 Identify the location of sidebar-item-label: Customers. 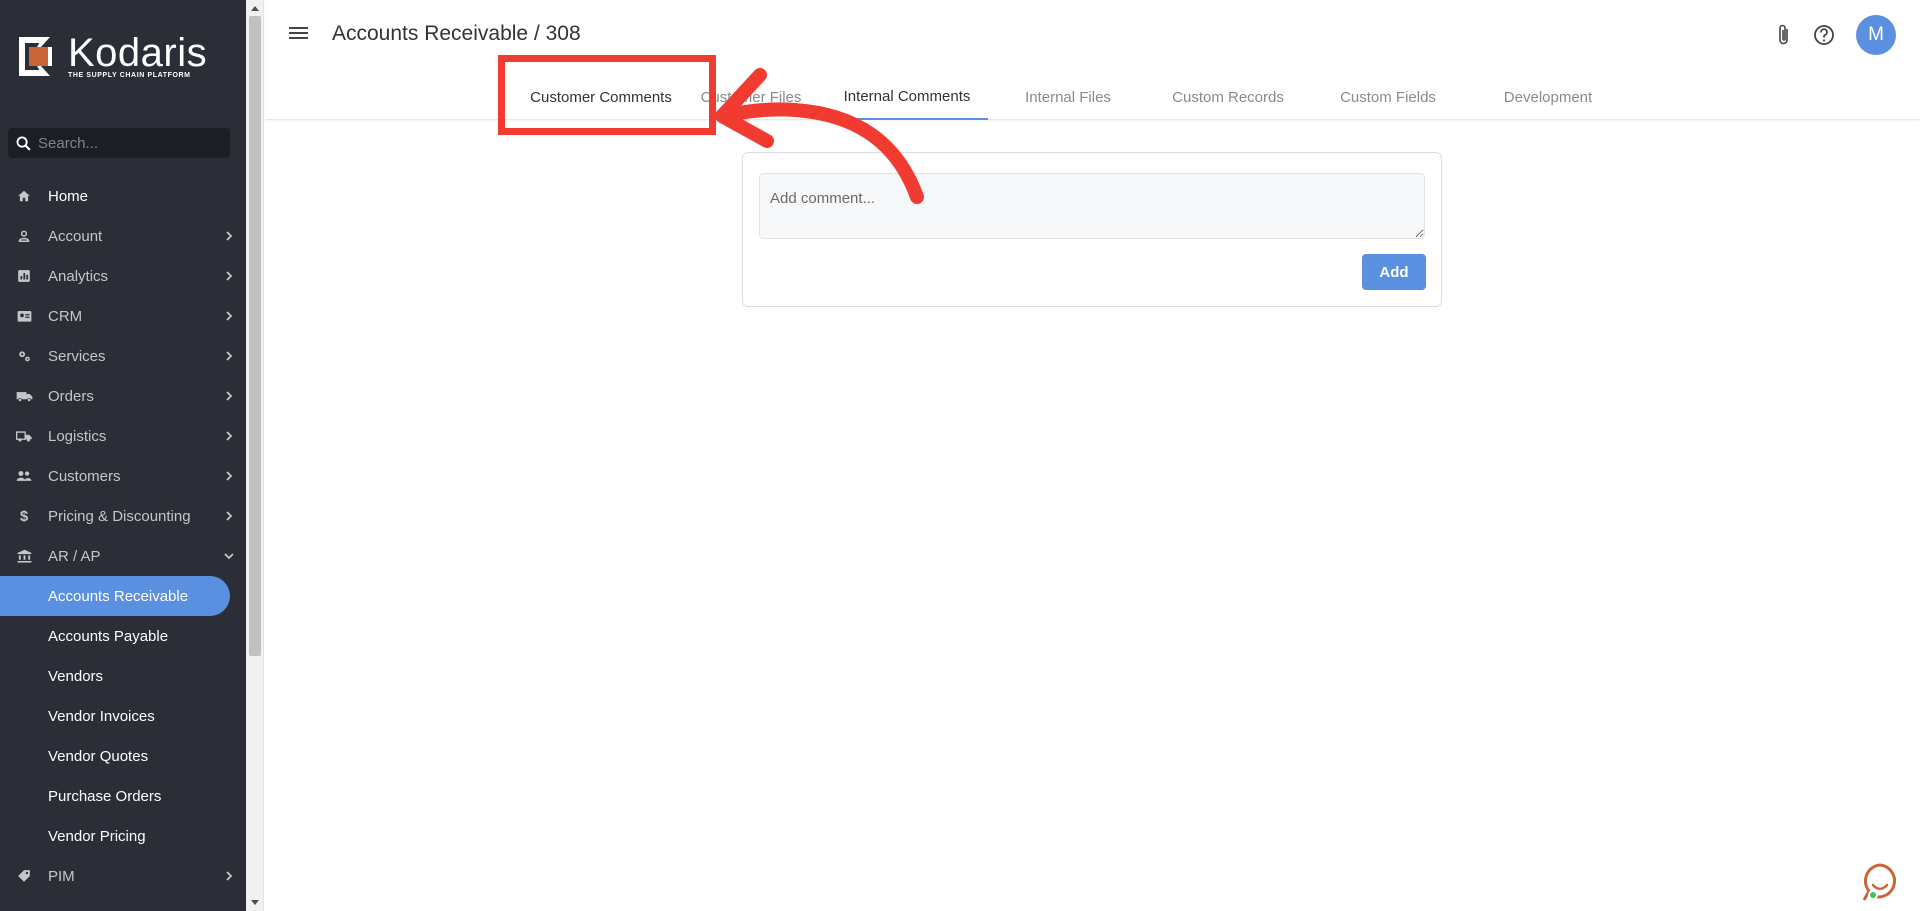
(84, 476).